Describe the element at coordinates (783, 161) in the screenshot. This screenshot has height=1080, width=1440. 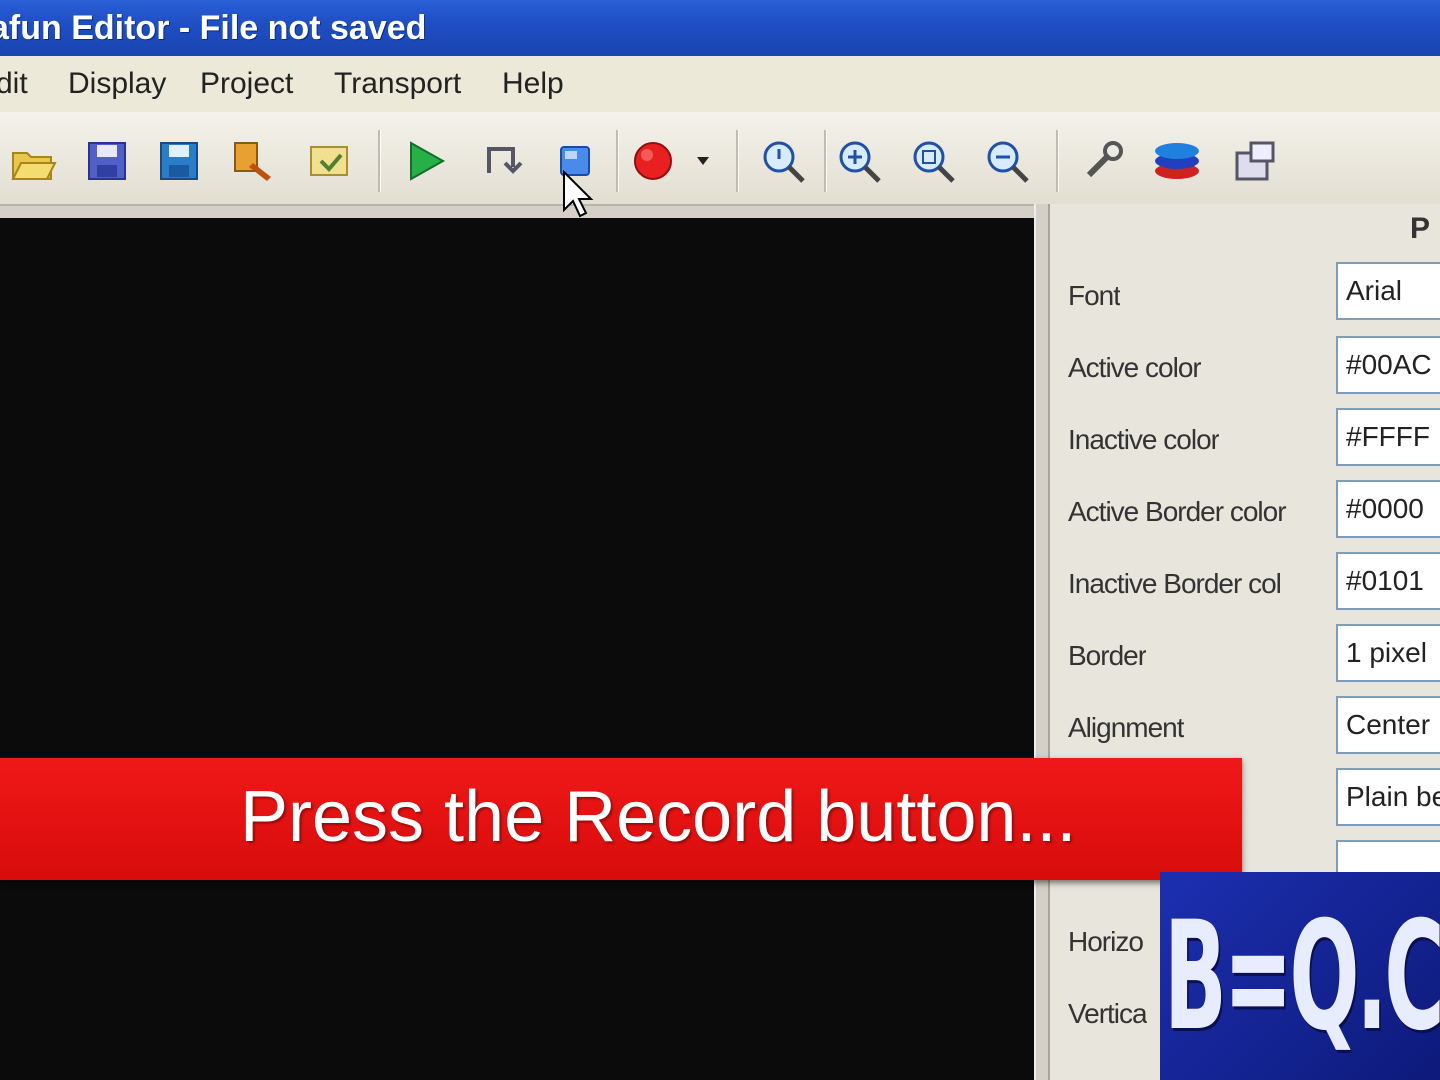
I see `zoom-icon` at that location.